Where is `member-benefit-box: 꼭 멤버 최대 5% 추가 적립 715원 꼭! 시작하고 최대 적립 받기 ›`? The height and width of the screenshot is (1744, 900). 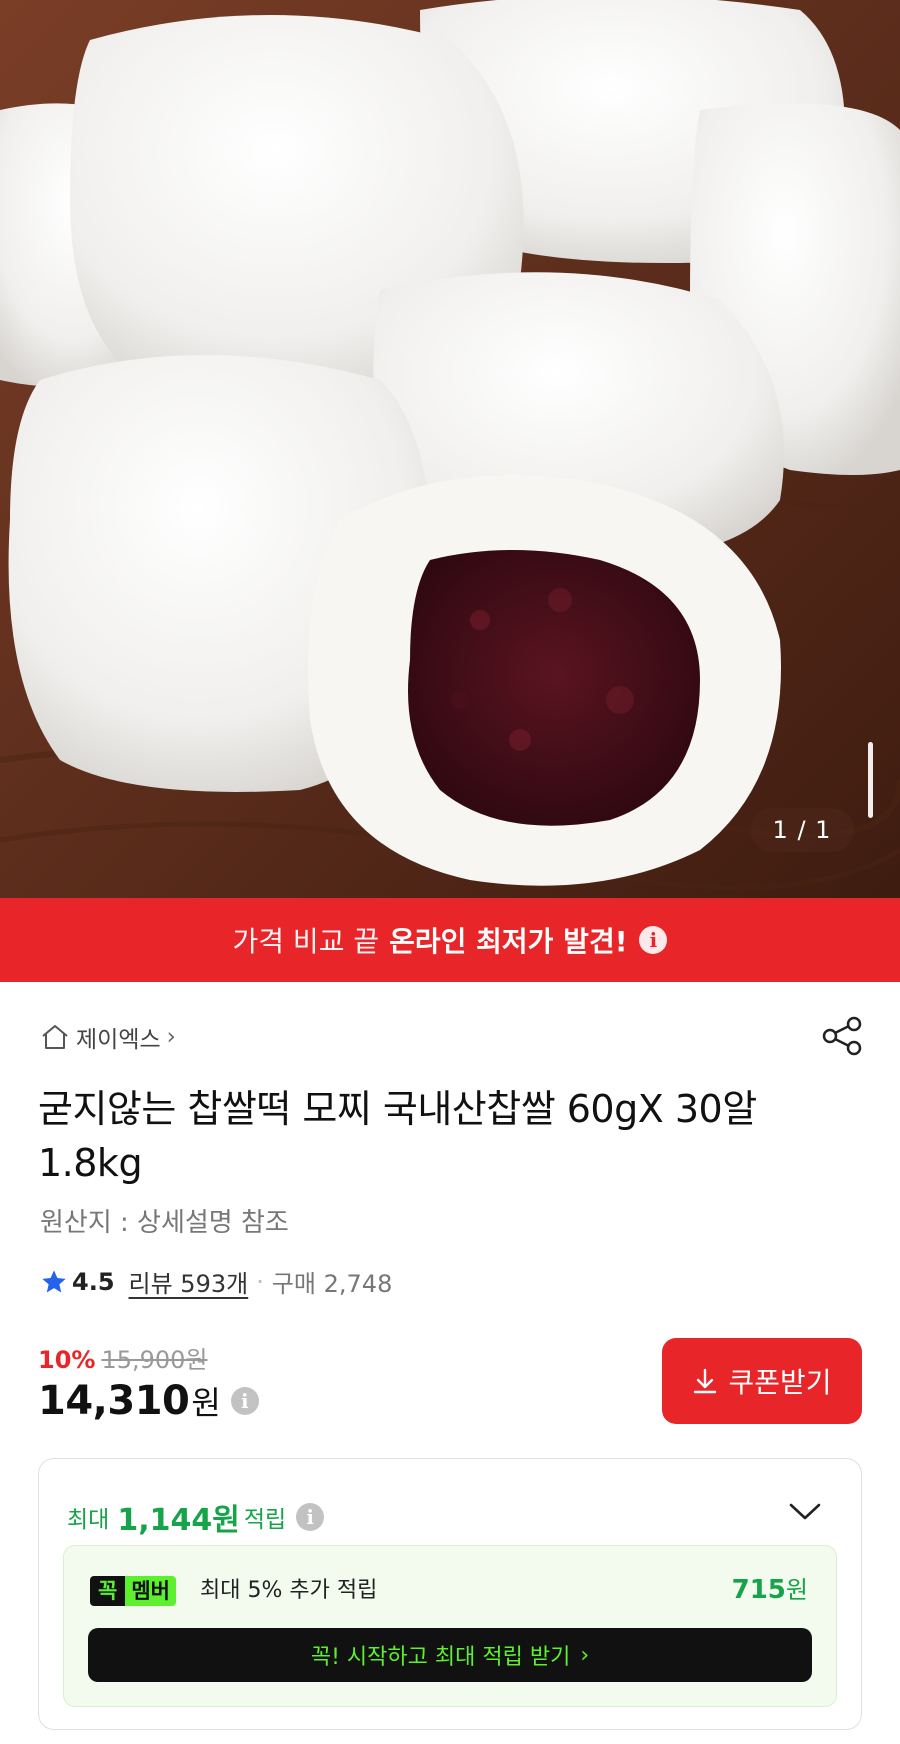 member-benefit-box: 꼭 멤버 최대 5% 추가 적립 715원 꼭! 시작하고 최대 적립 받기 › is located at coordinates (450, 1626).